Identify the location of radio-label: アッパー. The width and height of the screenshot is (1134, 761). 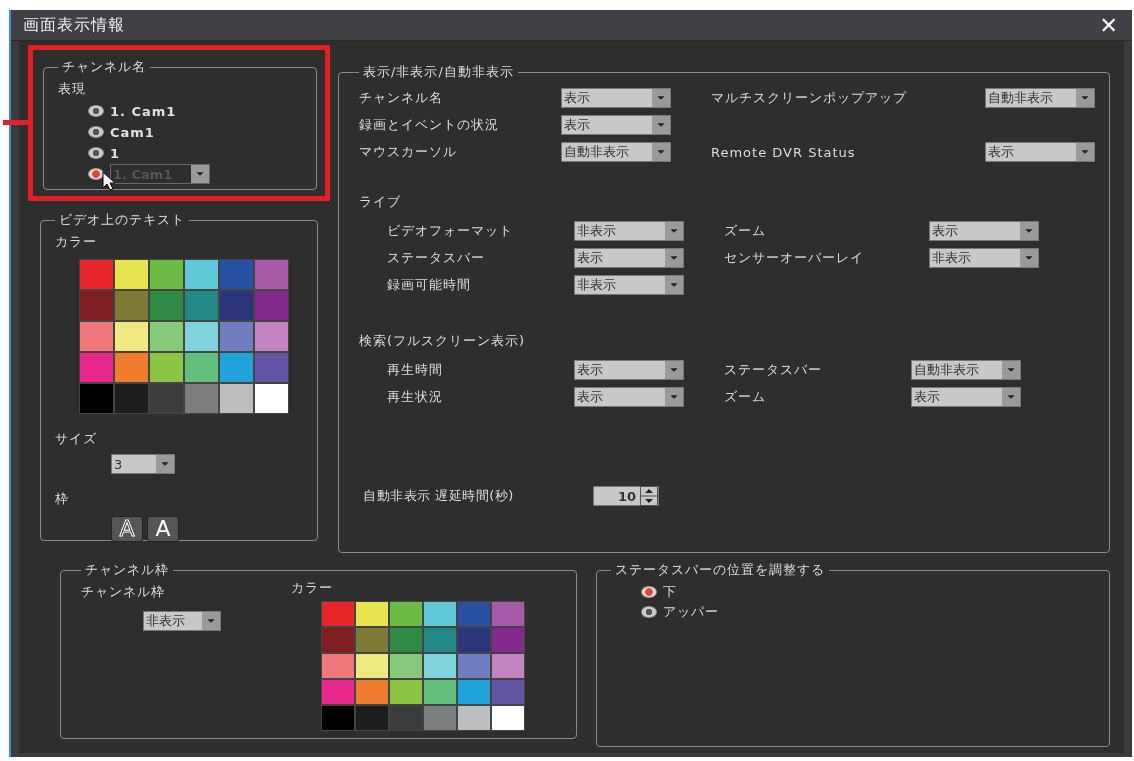
(690, 612).